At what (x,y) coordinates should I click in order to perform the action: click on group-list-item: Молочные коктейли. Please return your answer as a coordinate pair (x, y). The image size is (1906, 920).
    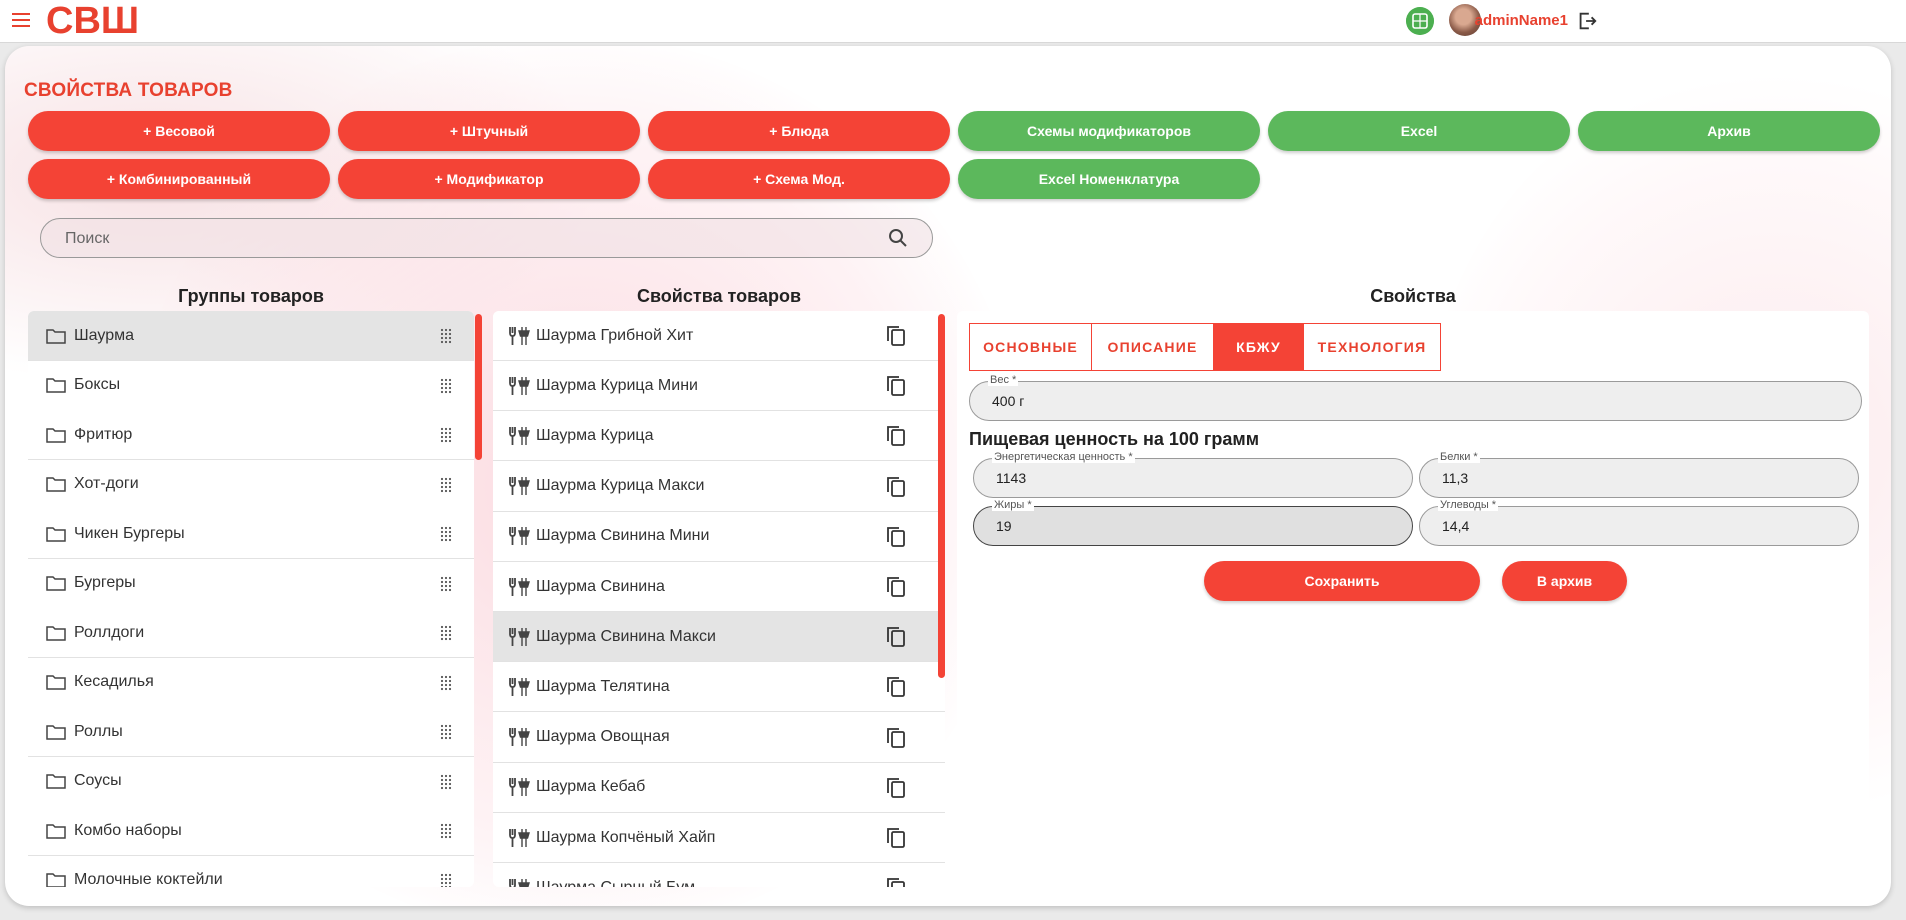
    Looking at the image, I should click on (251, 871).